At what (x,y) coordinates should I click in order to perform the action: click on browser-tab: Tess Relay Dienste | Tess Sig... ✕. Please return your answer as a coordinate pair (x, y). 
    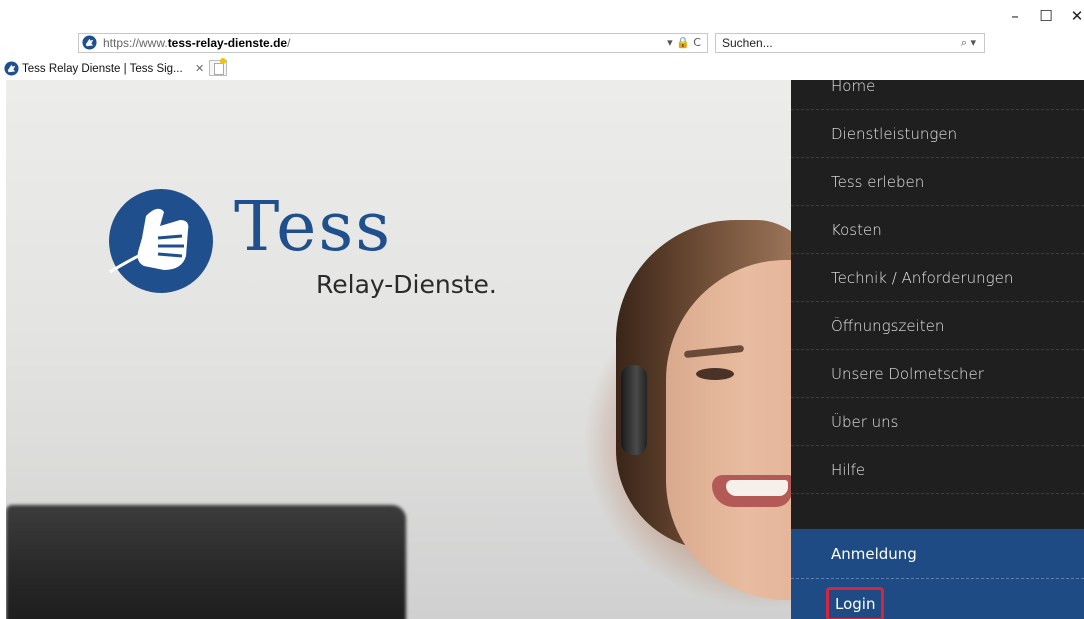
    Looking at the image, I should click on (104, 69).